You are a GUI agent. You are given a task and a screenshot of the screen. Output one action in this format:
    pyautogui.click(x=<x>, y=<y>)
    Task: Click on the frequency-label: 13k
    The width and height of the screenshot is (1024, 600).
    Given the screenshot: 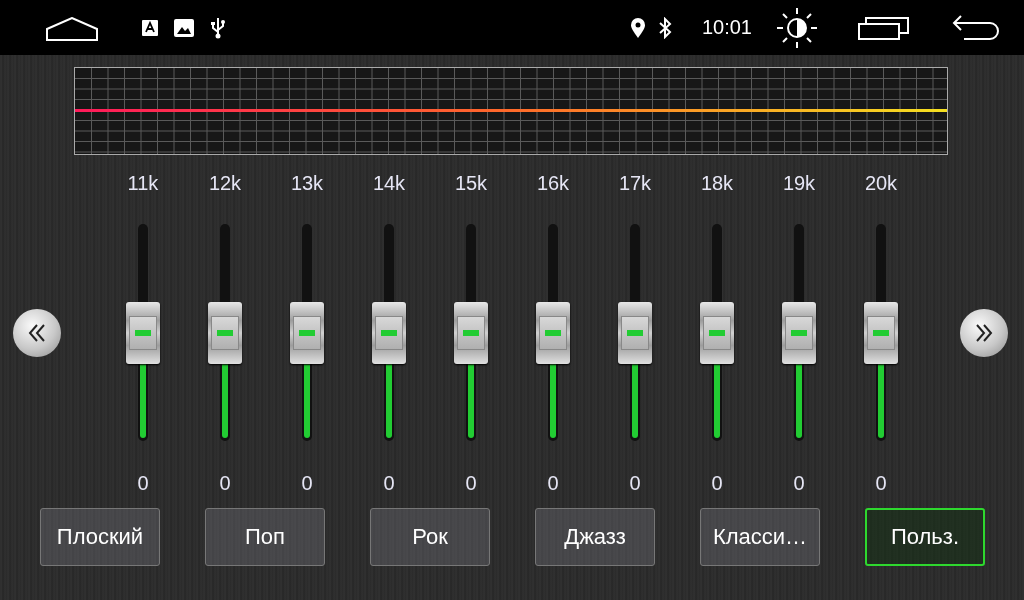 What is the action you would take?
    pyautogui.click(x=307, y=183)
    